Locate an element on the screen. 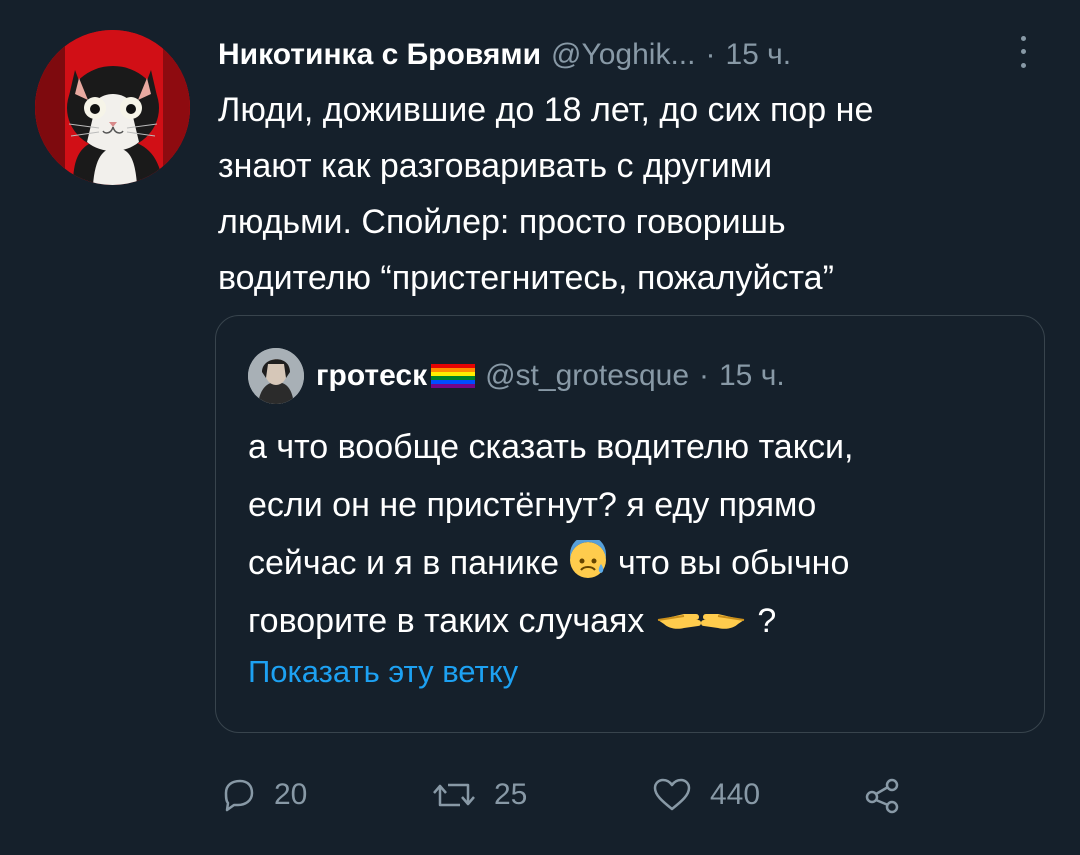 The height and width of the screenshot is (855, 1080). retweet-button: 25 is located at coordinates (478, 795).